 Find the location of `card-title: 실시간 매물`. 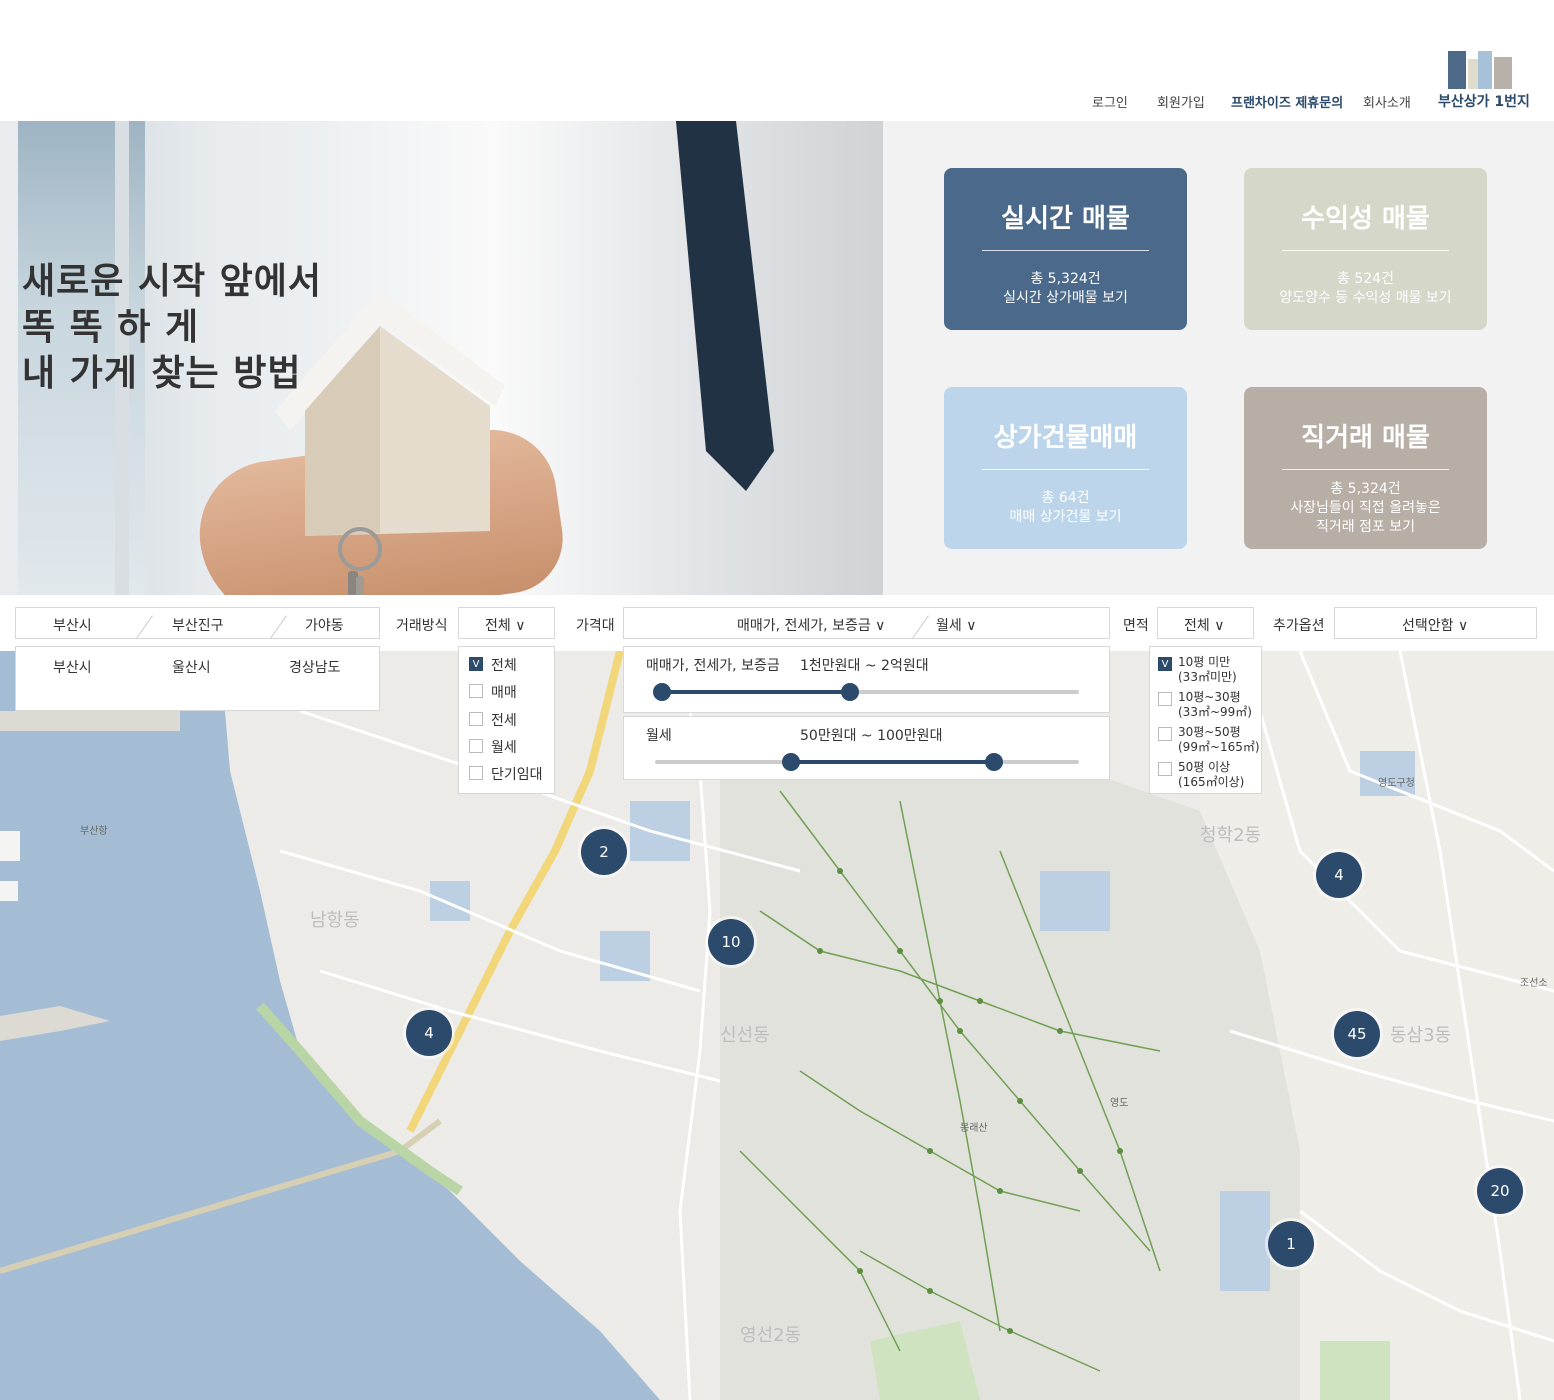

card-title: 실시간 매물 is located at coordinates (1065, 219).